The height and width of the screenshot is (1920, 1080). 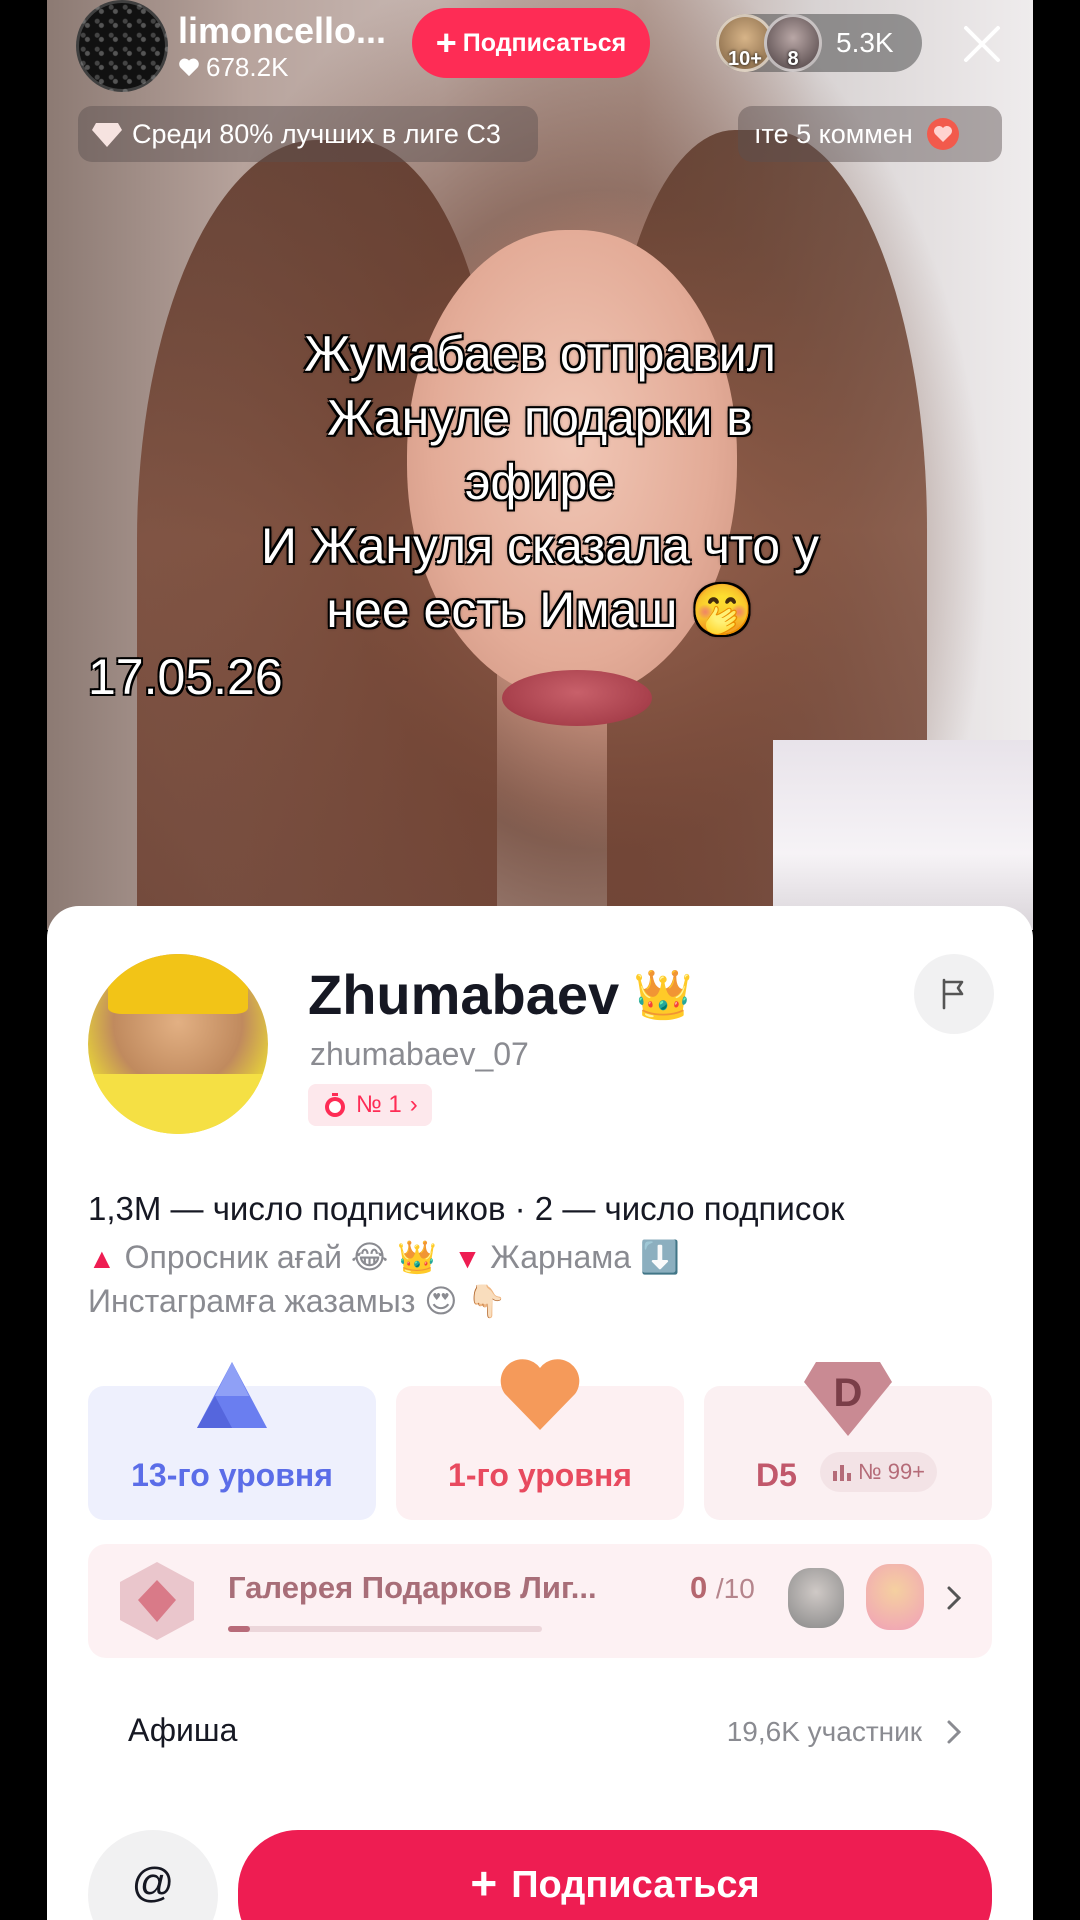 What do you see at coordinates (122, 46) in the screenshot?
I see `streamer-avatar` at bounding box center [122, 46].